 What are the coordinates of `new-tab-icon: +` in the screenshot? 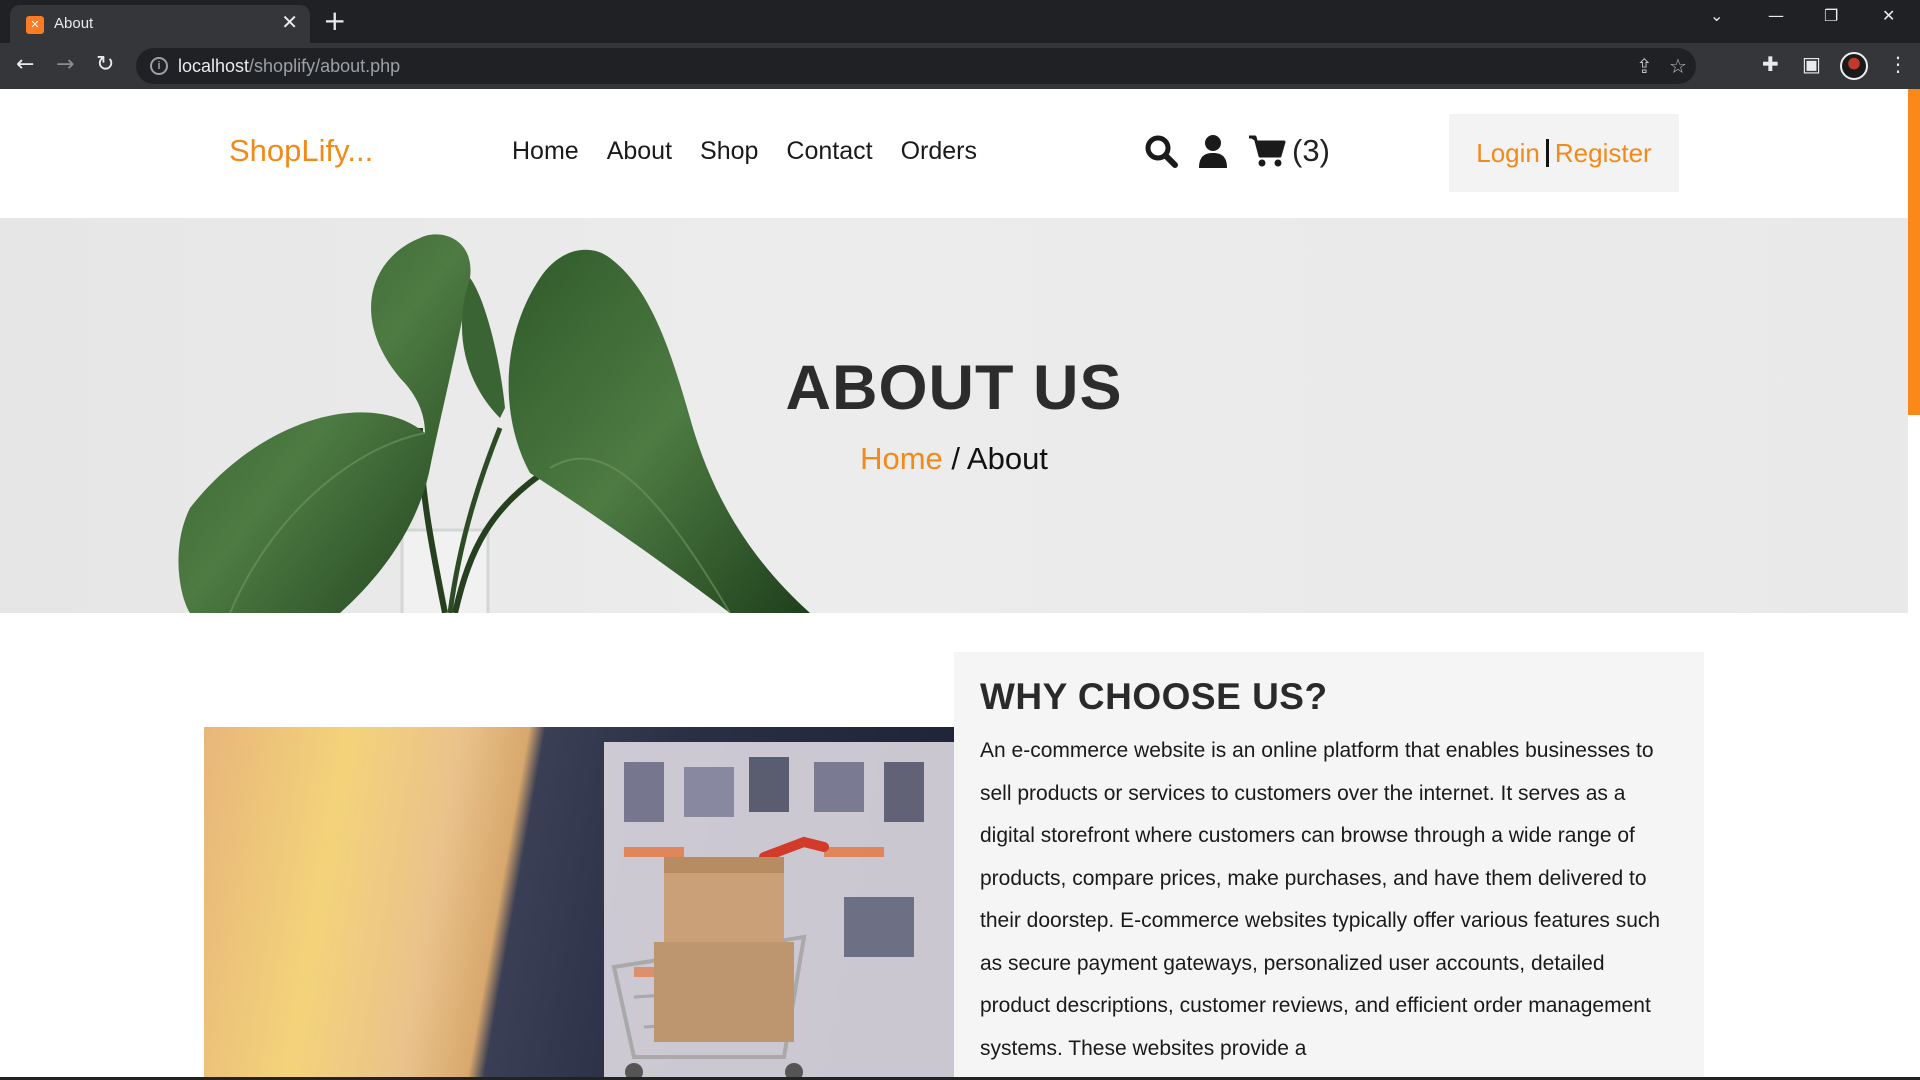 It's located at (334, 21).